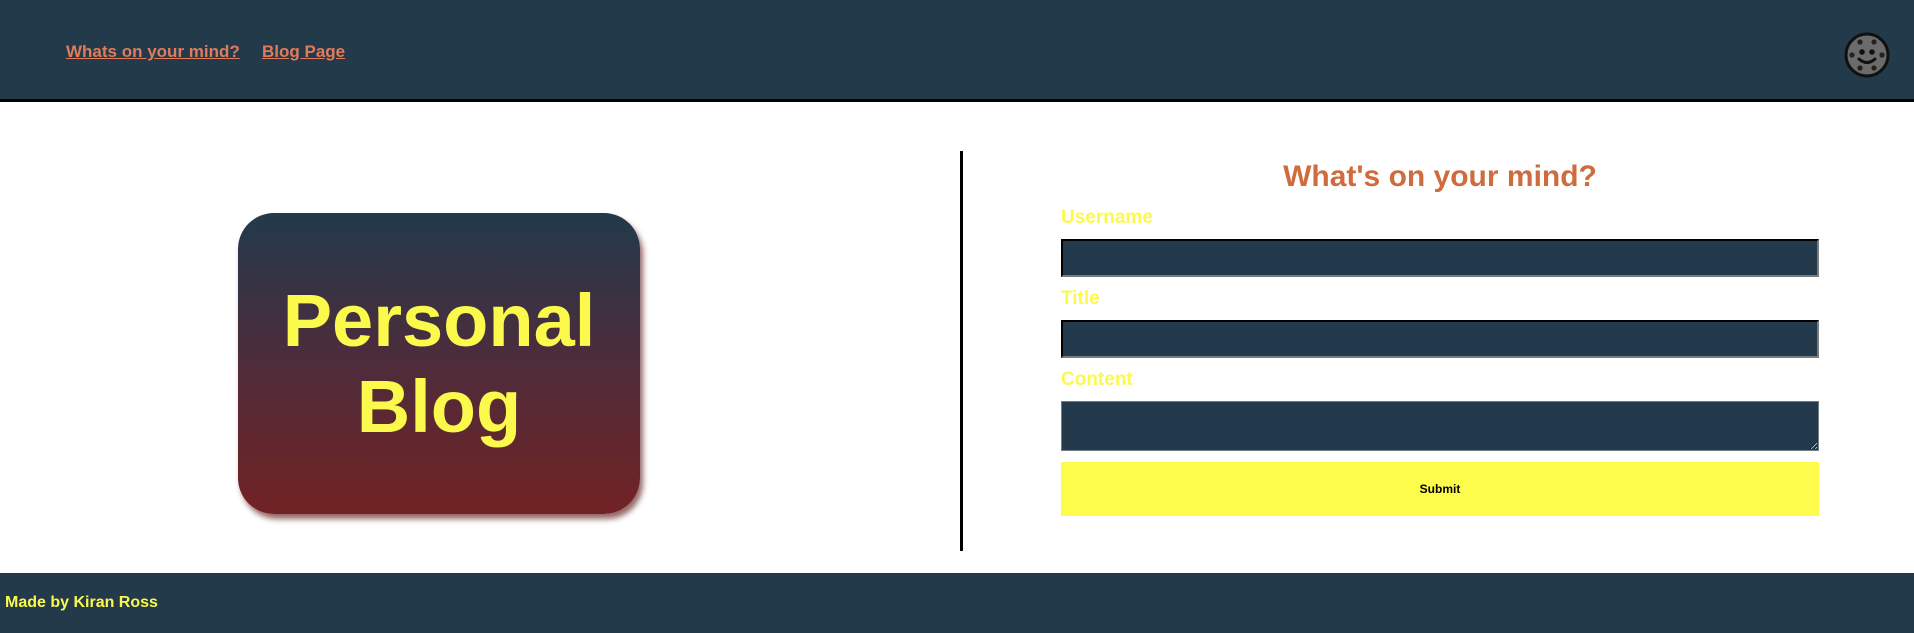 This screenshot has height=633, width=1914. I want to click on personal-blog-logo: Personal Blog, so click(439, 363).